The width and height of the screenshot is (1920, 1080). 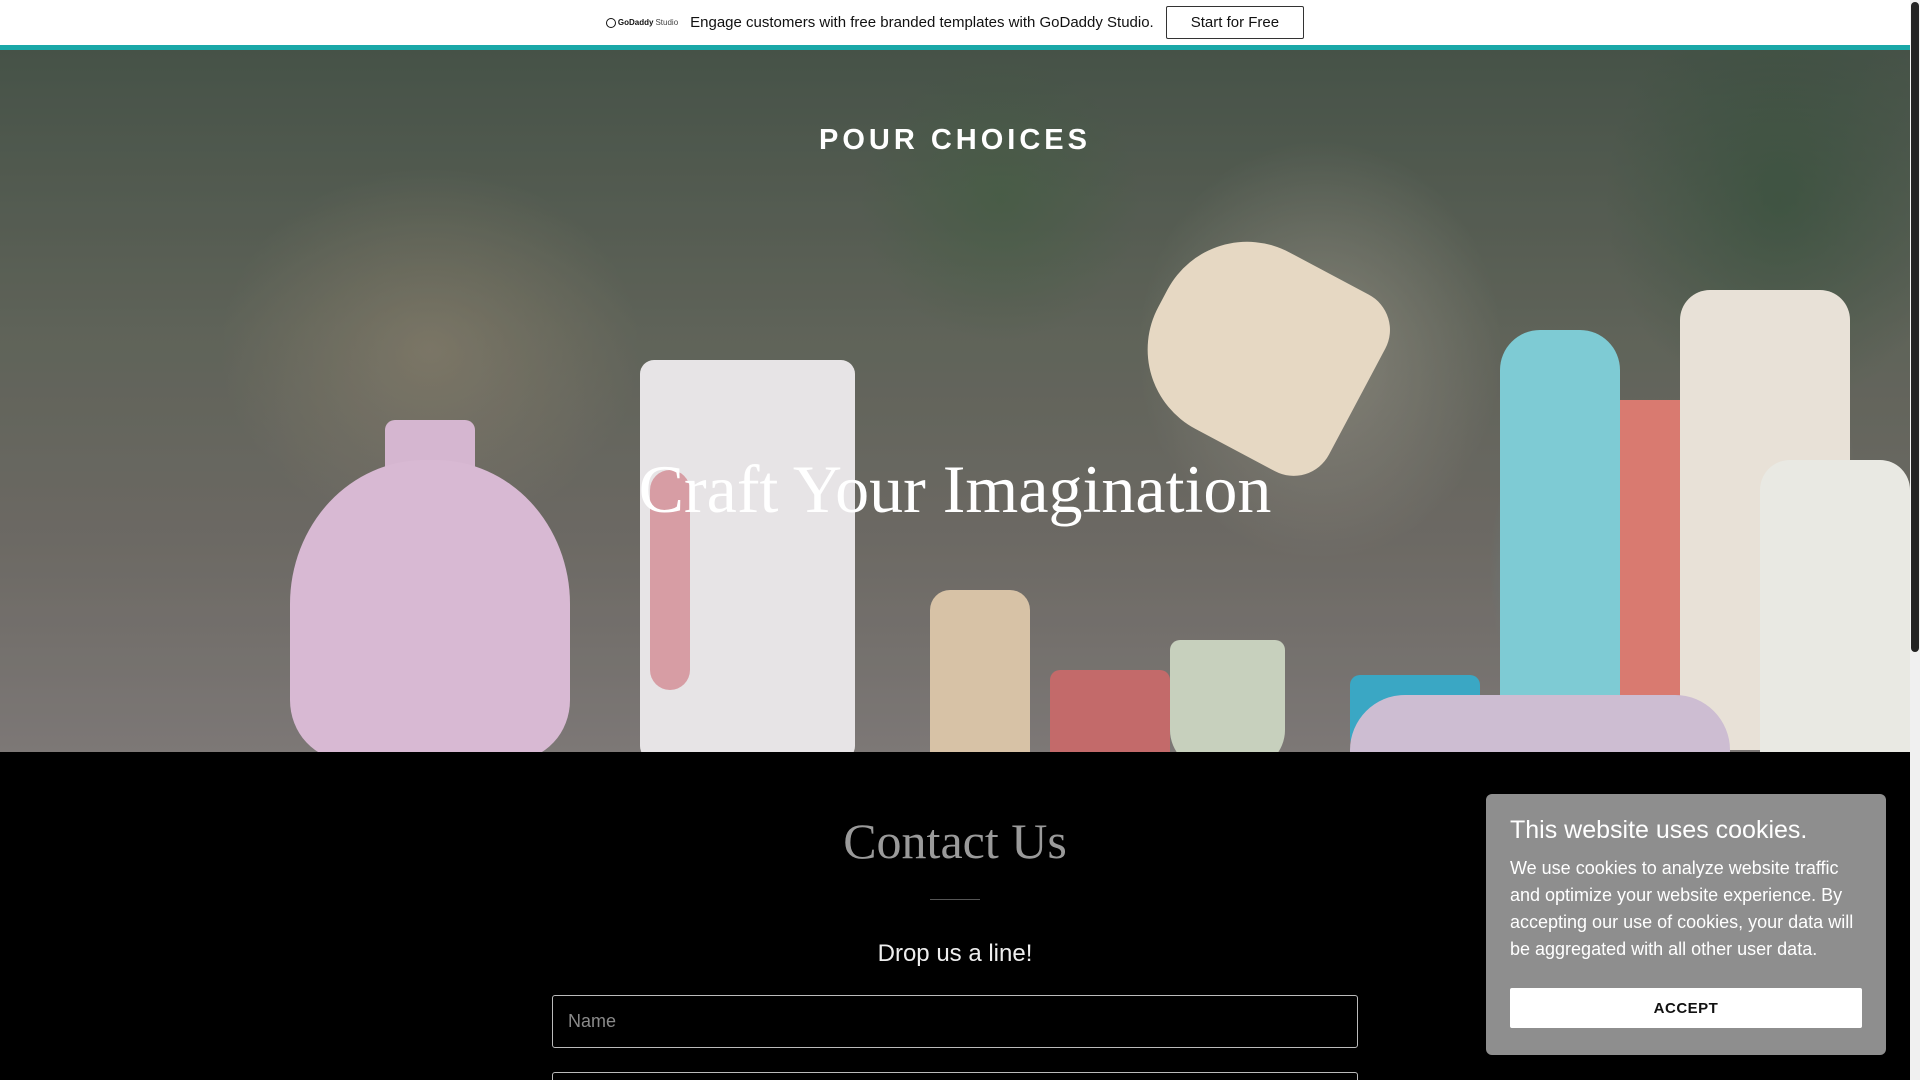 I want to click on logo-product-text: Studio, so click(x=667, y=22).